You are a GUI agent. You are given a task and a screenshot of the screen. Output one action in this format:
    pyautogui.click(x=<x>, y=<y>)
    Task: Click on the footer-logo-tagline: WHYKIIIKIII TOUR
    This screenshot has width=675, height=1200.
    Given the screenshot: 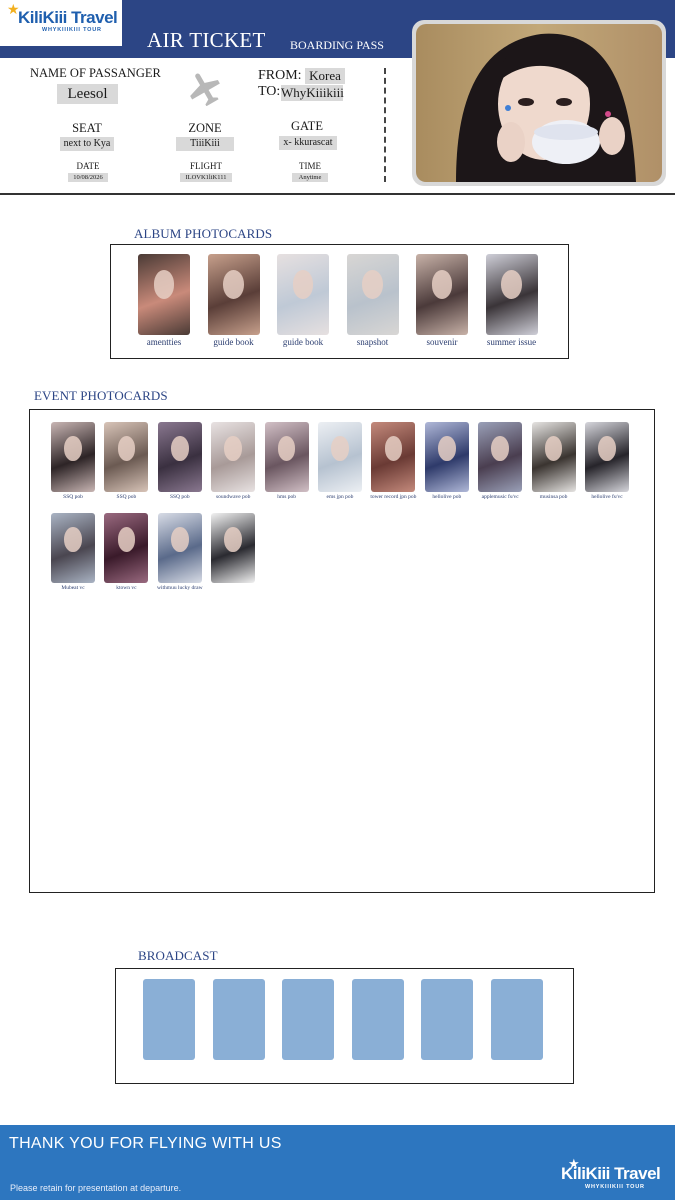 What is the action you would take?
    pyautogui.click(x=615, y=1187)
    